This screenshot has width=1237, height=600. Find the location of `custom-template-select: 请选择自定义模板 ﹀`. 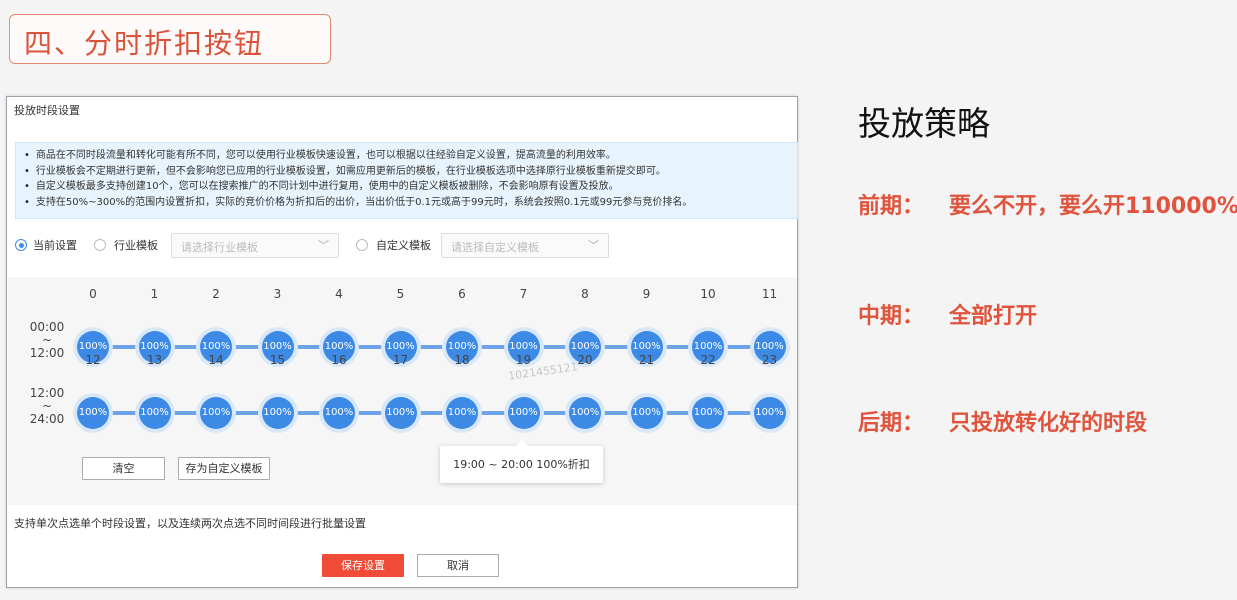

custom-template-select: 请选择自定义模板 ﹀ is located at coordinates (525, 245).